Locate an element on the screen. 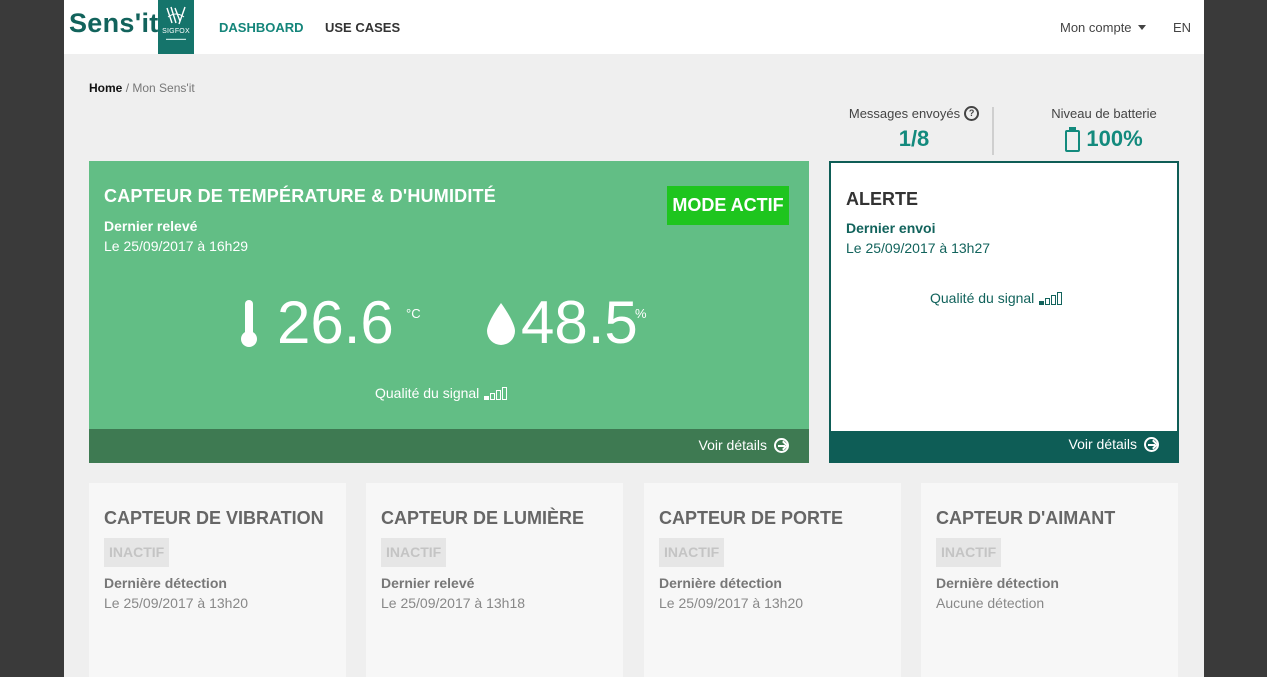  sigfox-label: SIGFOX is located at coordinates (176, 31).